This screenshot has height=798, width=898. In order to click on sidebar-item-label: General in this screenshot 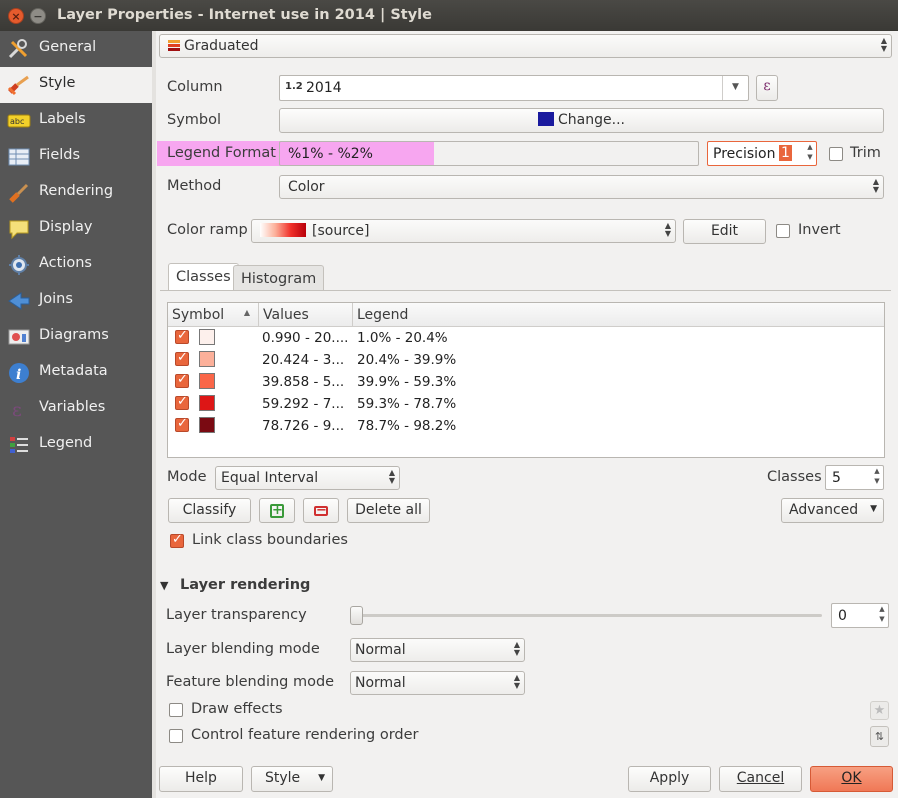, I will do `click(68, 47)`.